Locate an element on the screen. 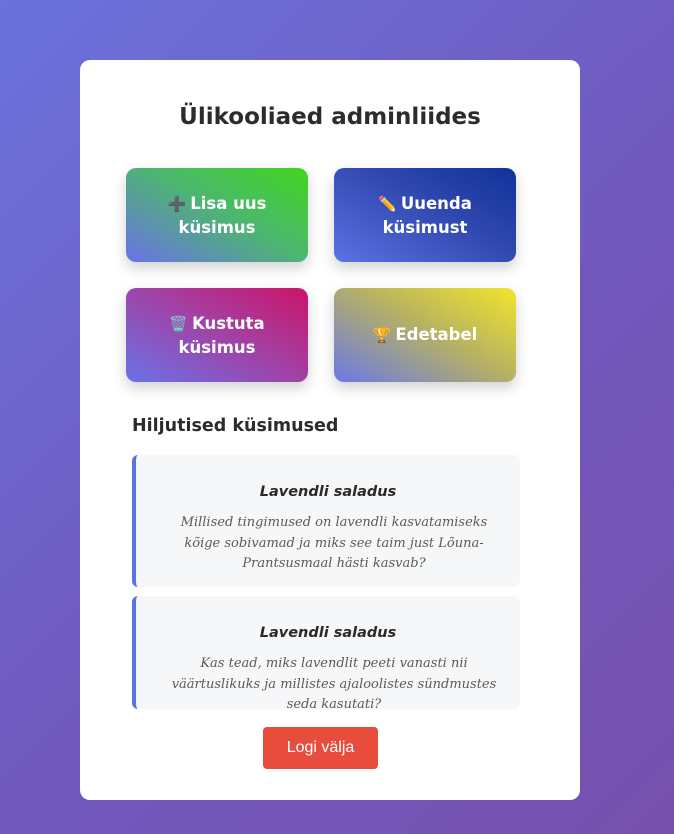  delete-question-button: 🗑️ Kustuta küsimus is located at coordinates (217, 335).